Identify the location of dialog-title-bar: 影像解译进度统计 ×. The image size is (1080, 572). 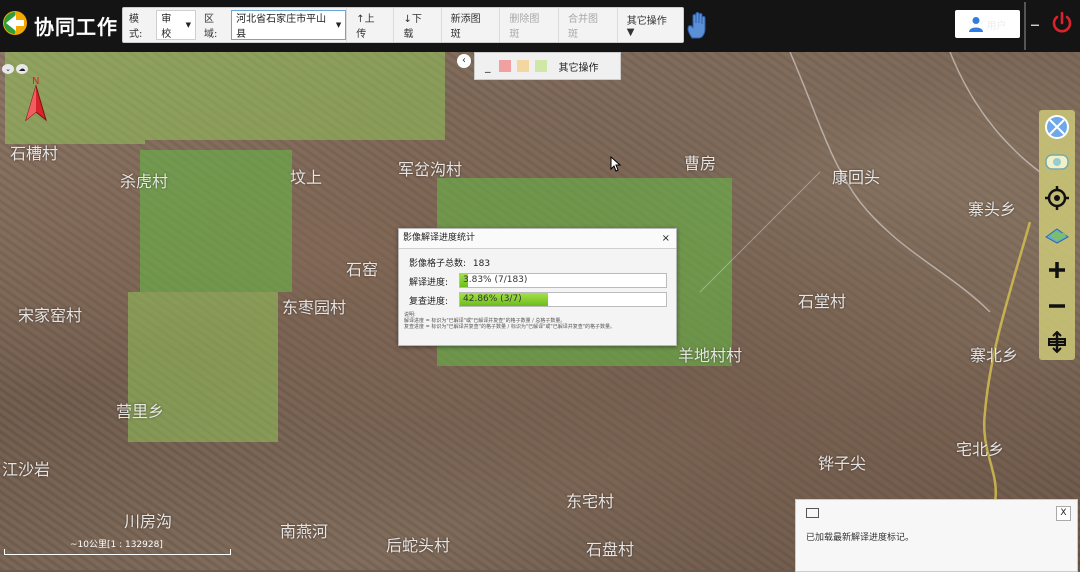
(537, 239).